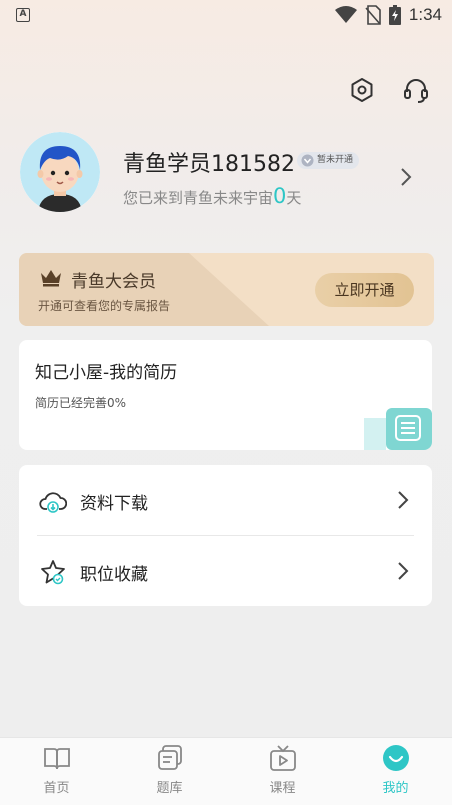 The width and height of the screenshot is (452, 805). Describe the element at coordinates (373, 15) in the screenshot. I see `no-sim-icon` at that location.